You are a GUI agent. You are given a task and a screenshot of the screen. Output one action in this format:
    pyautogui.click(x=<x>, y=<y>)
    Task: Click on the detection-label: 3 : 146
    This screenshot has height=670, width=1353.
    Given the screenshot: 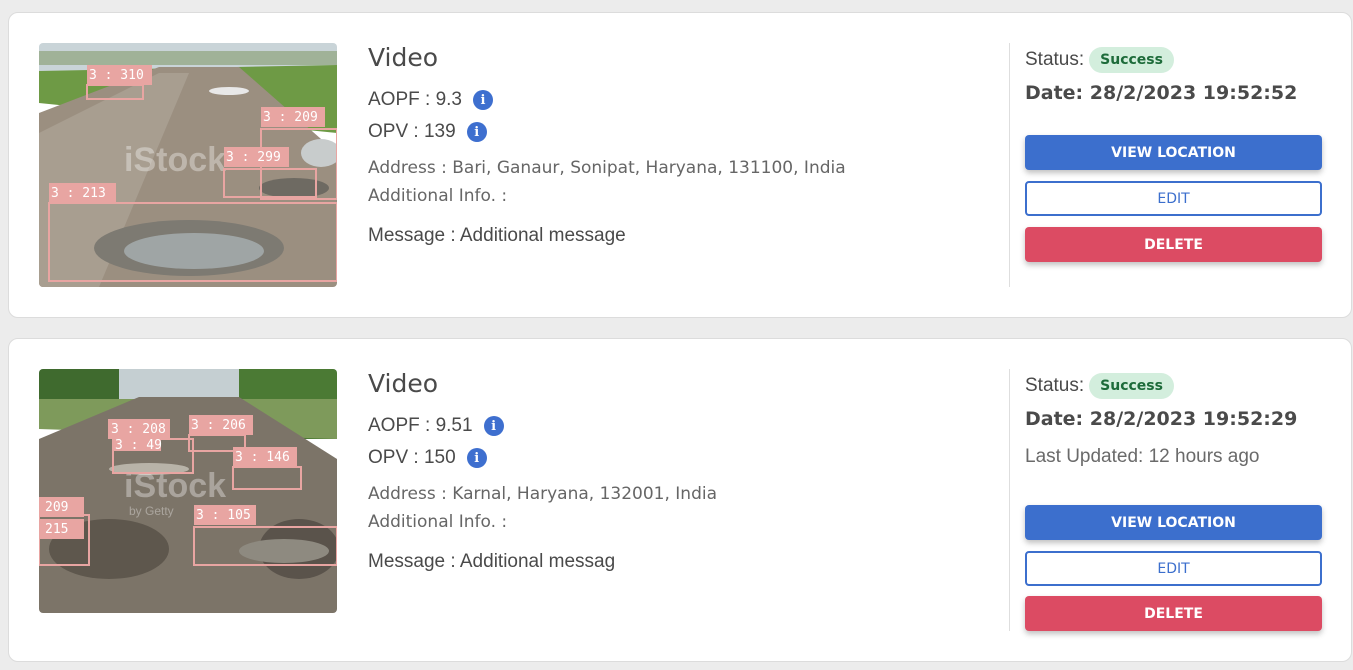 What is the action you would take?
    pyautogui.click(x=262, y=457)
    